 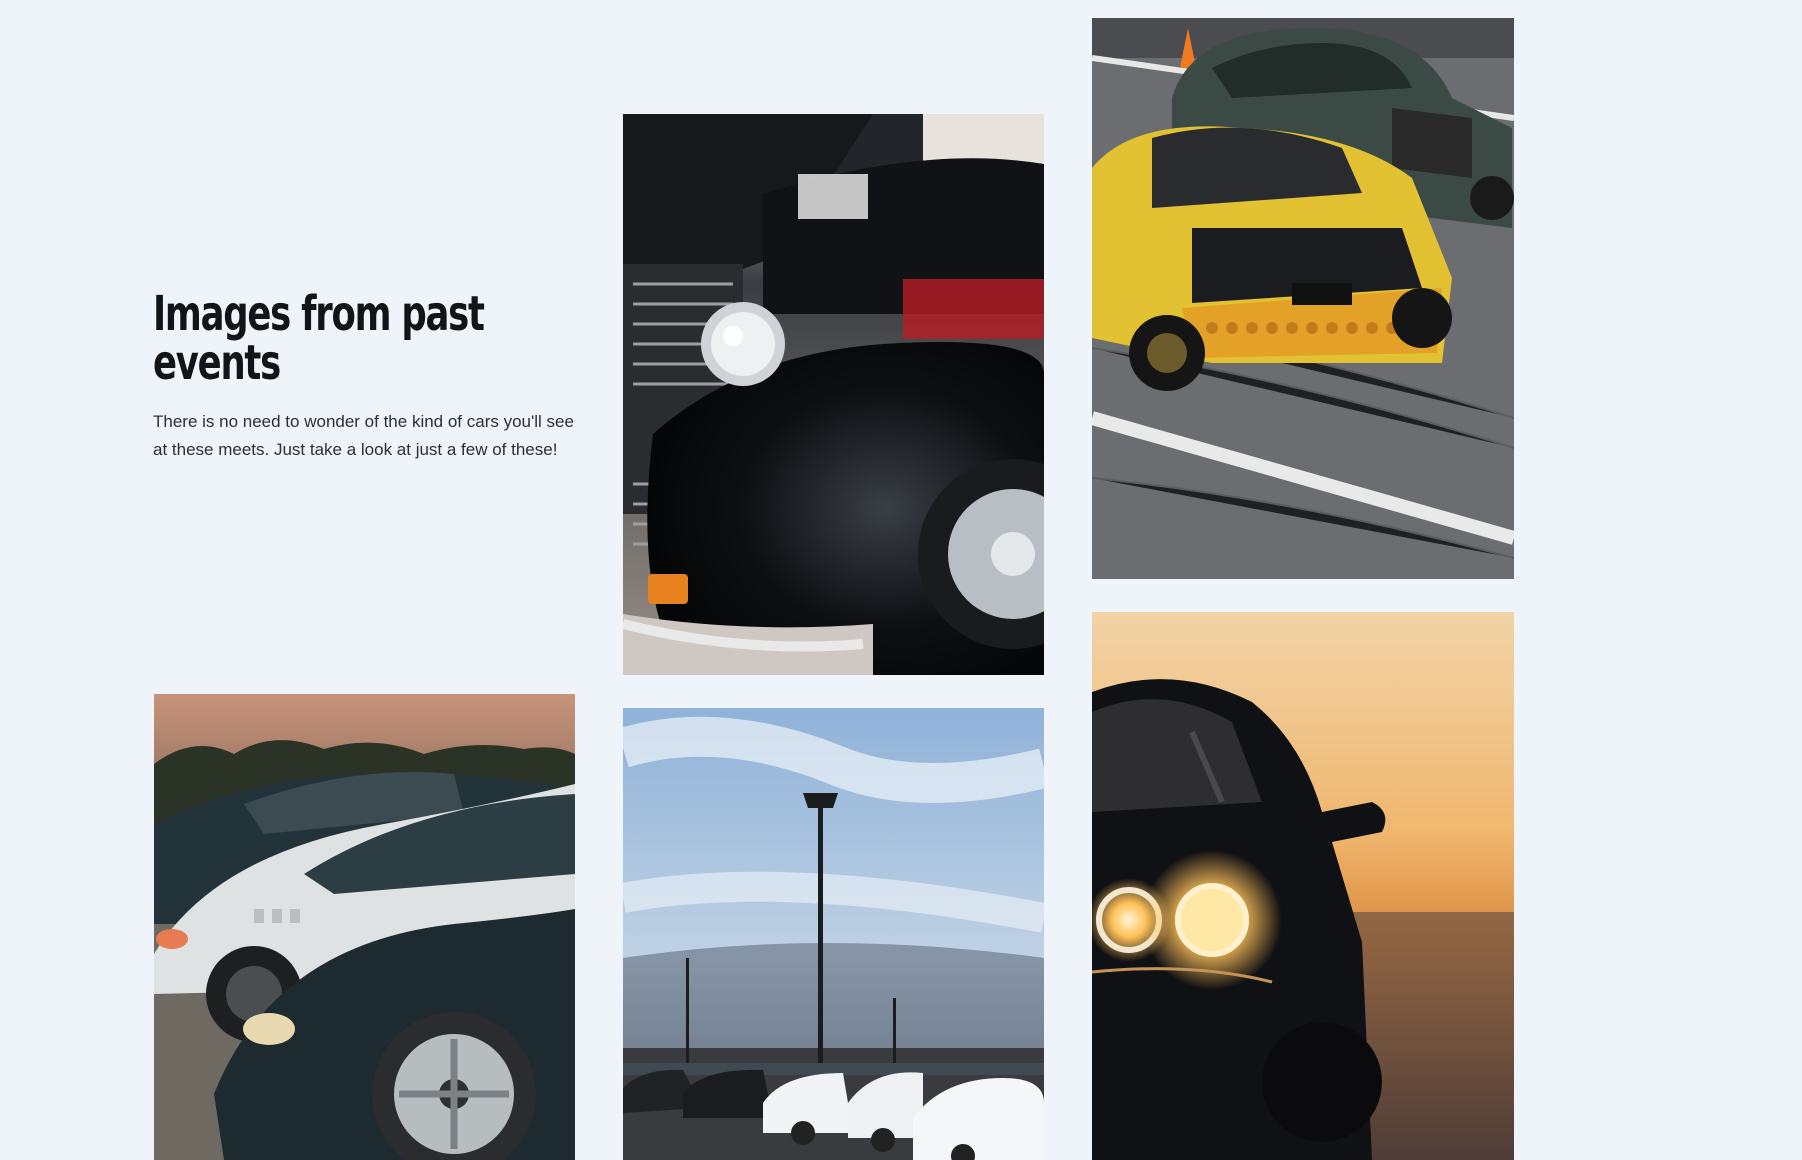 I want to click on vintage-car-image, so click(x=833, y=394).